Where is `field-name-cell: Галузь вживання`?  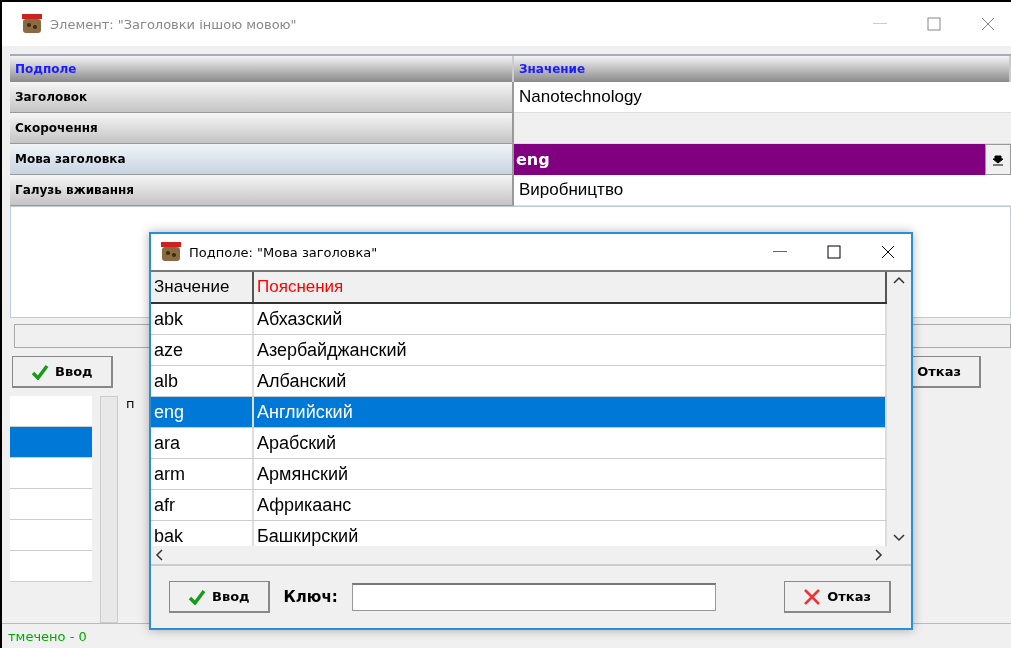
field-name-cell: Галузь вживання is located at coordinates (262, 190).